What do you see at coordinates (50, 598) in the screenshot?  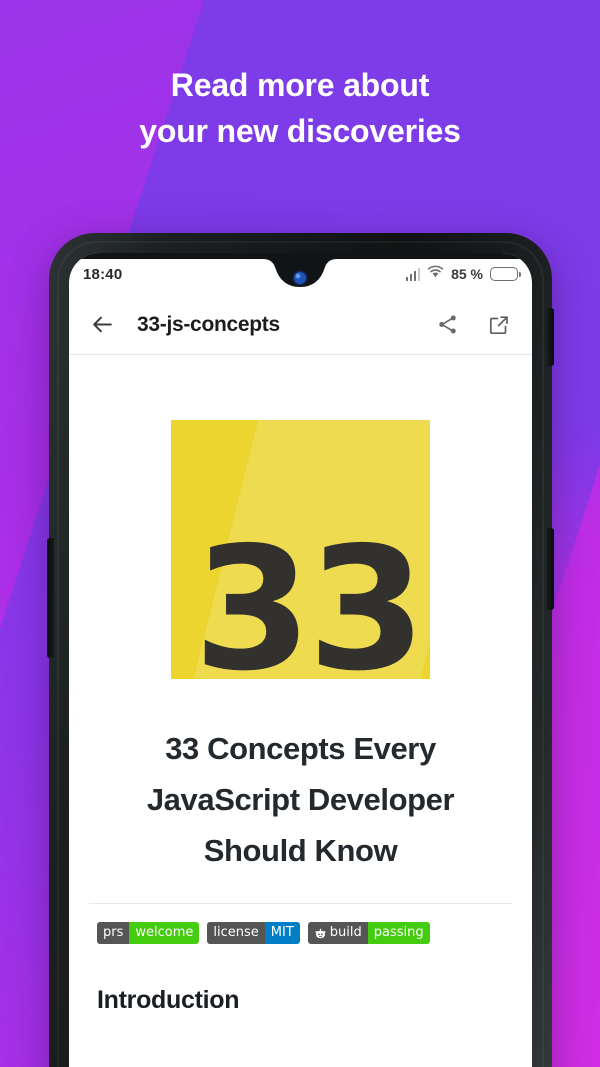 I see `phone-volume-button` at bounding box center [50, 598].